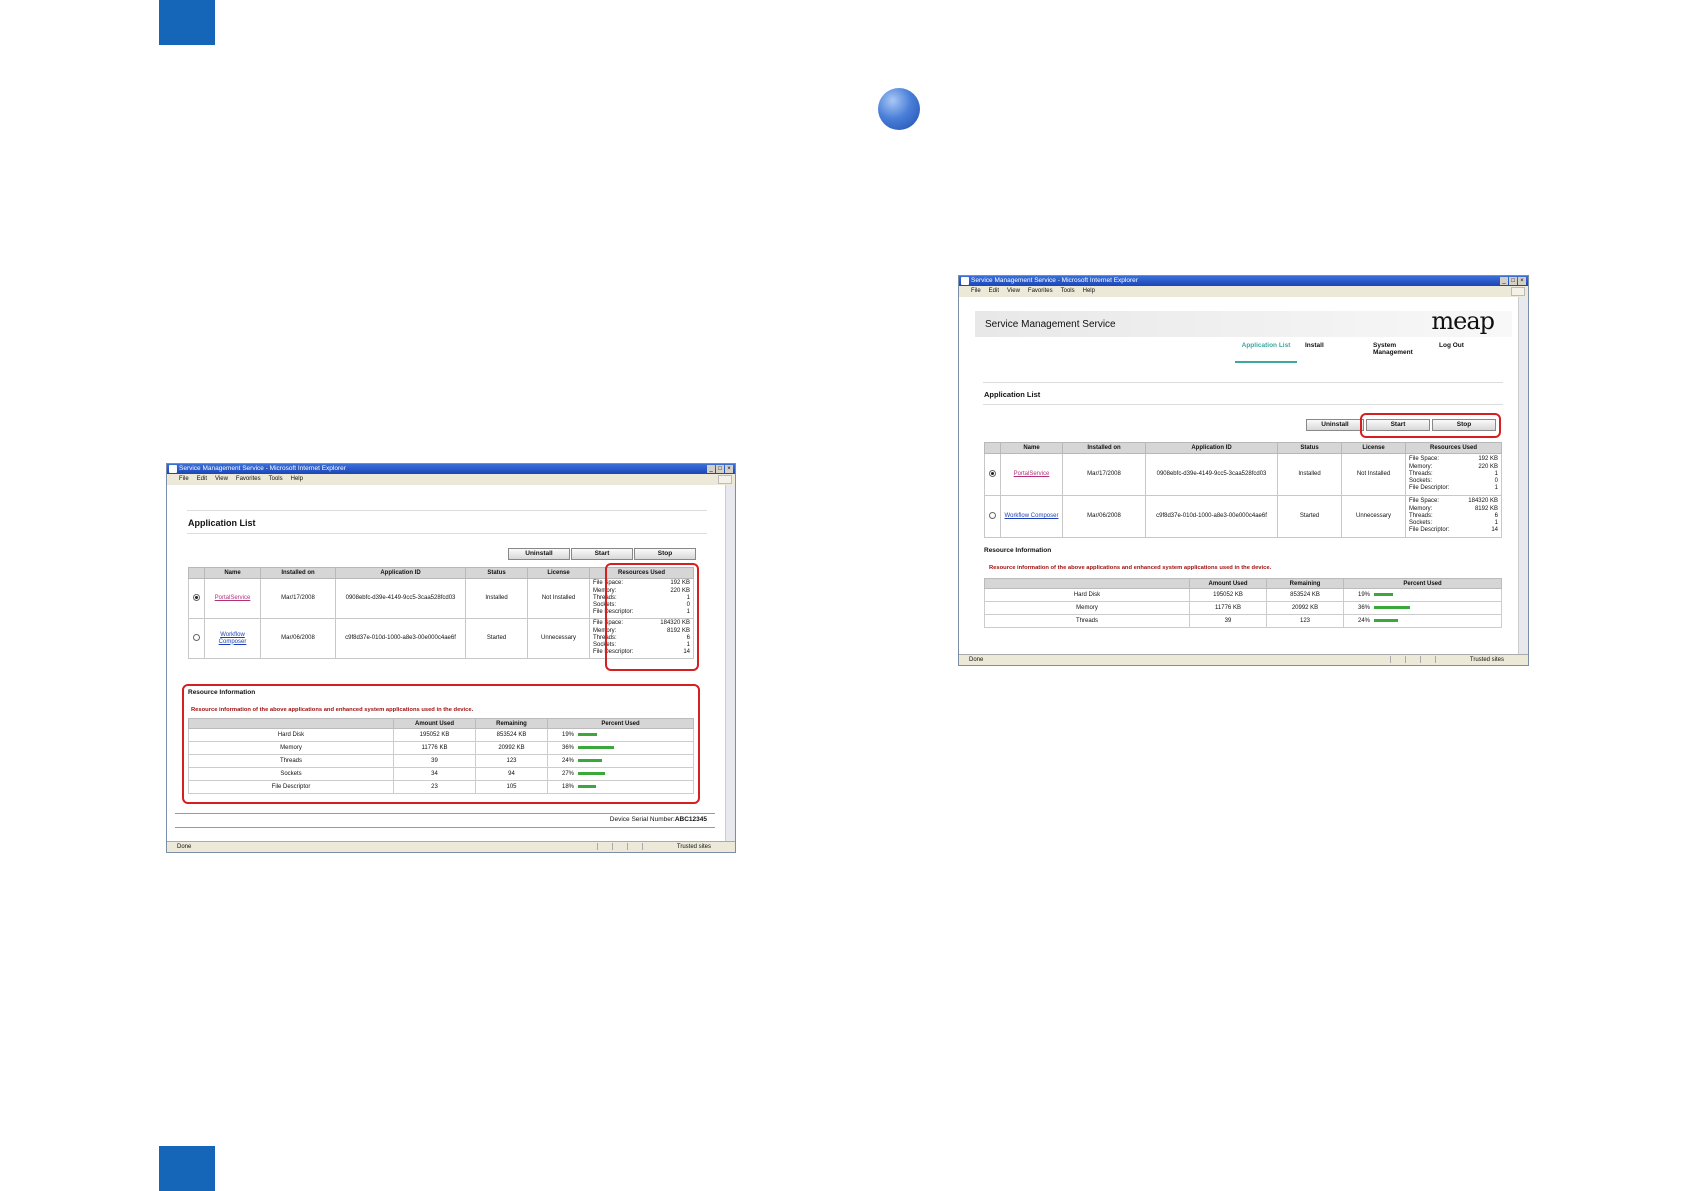 The image size is (1684, 1191). I want to click on top-corner-tab, so click(187, 22).